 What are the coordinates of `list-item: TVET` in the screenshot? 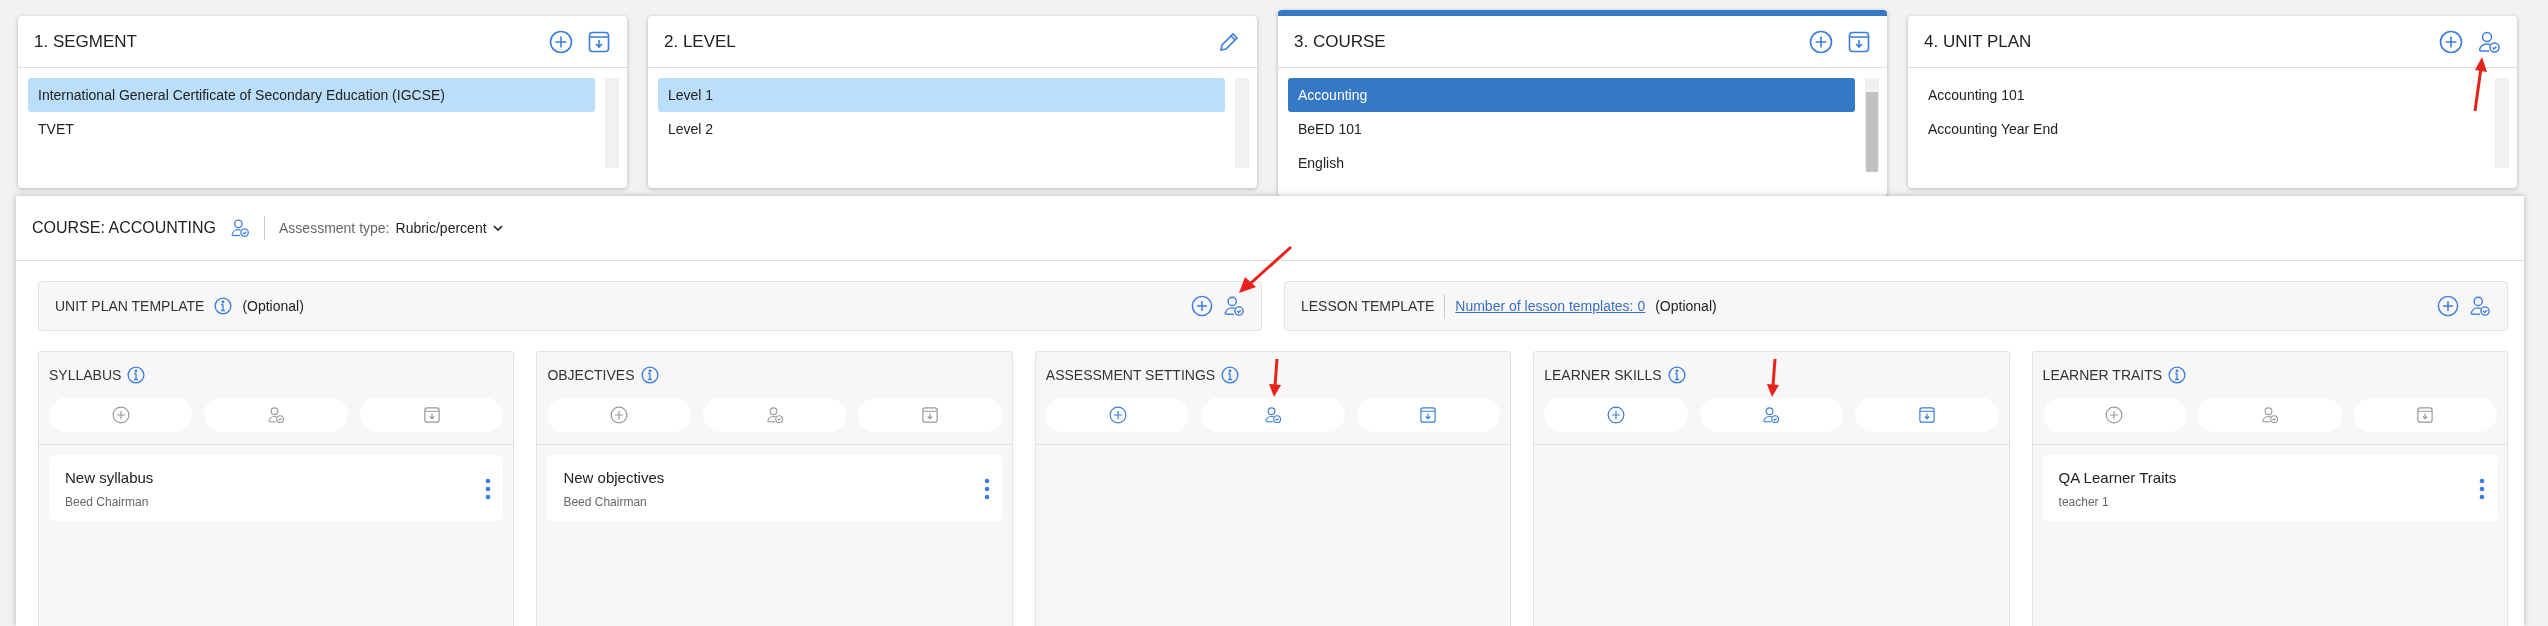 It's located at (311, 129).